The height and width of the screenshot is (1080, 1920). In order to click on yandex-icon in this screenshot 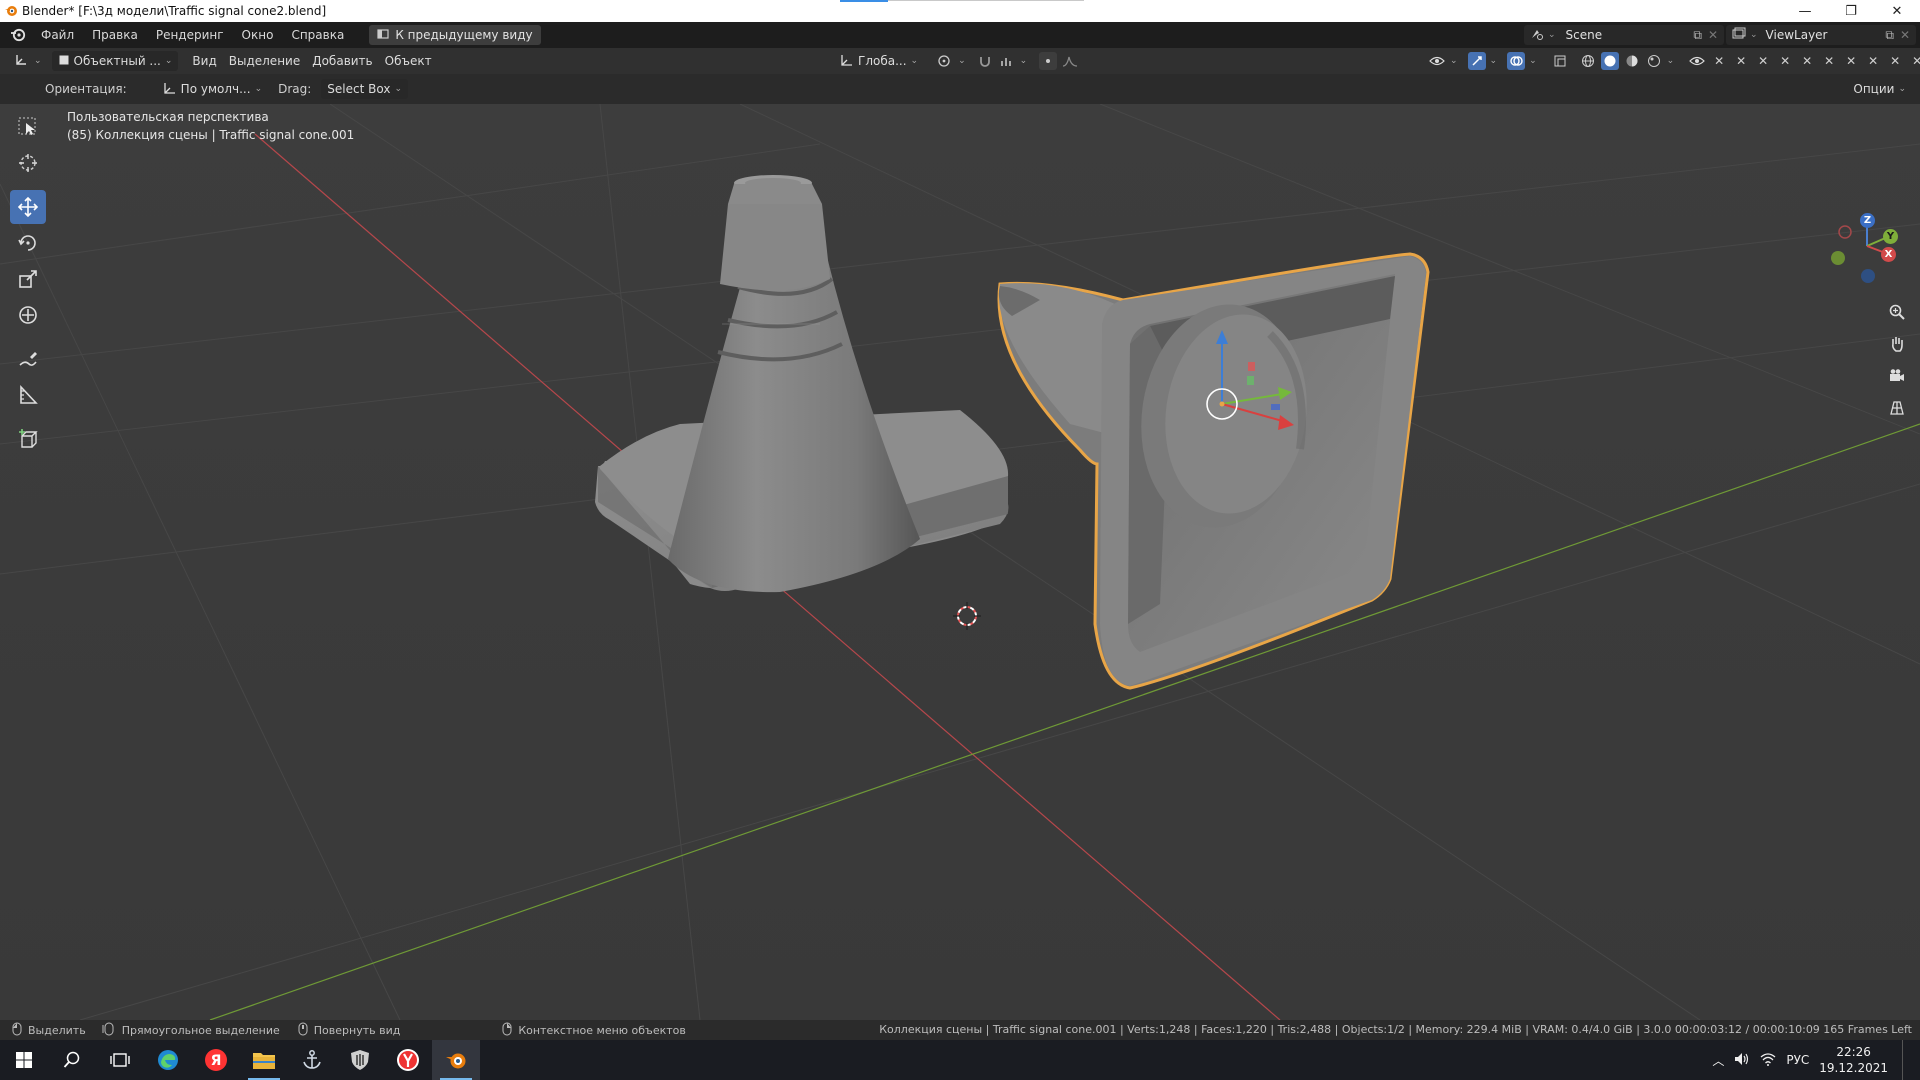, I will do `click(408, 1060)`.